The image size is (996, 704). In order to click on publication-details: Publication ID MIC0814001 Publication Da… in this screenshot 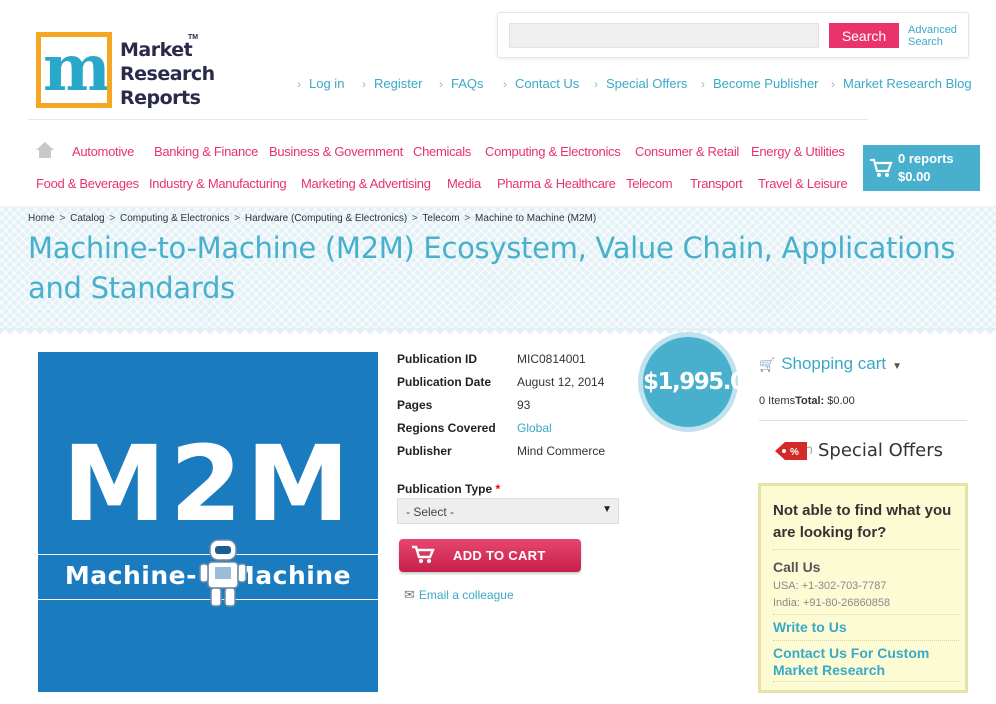, I will do `click(517, 409)`.